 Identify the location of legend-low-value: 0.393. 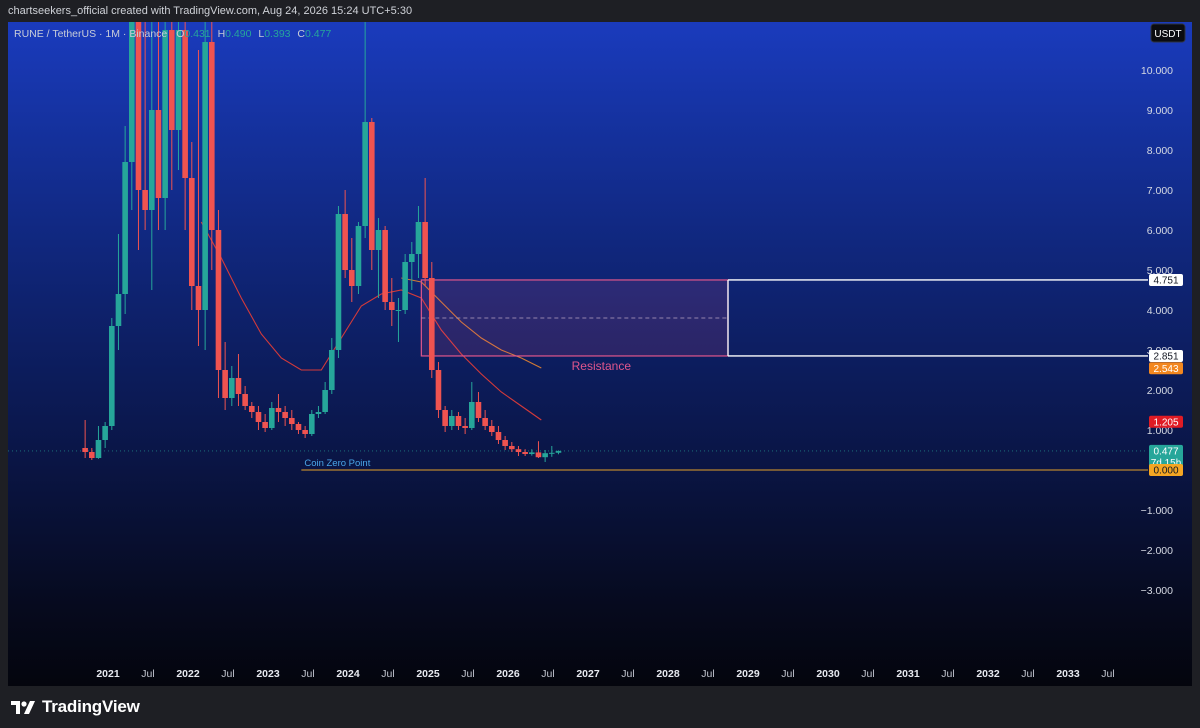
(277, 34).